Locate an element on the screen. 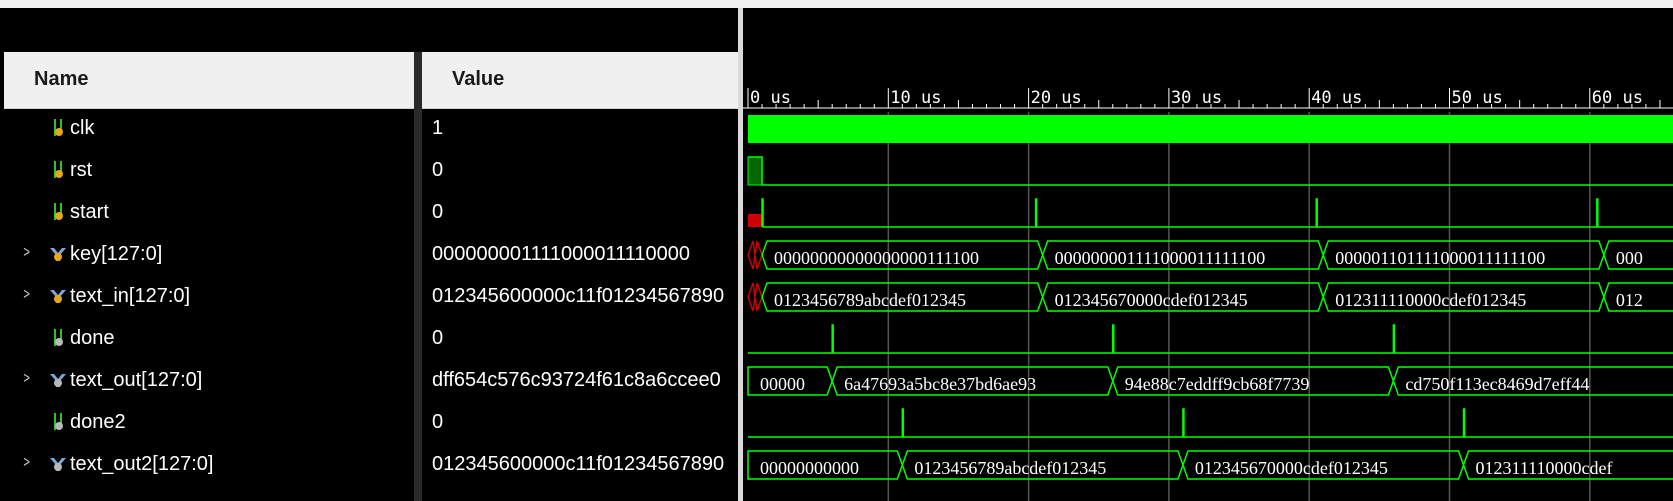 This screenshot has width=1673, height=501. signal-value-cell: dff654c576c93724f61c8a6ccee0 is located at coordinates (585, 381).